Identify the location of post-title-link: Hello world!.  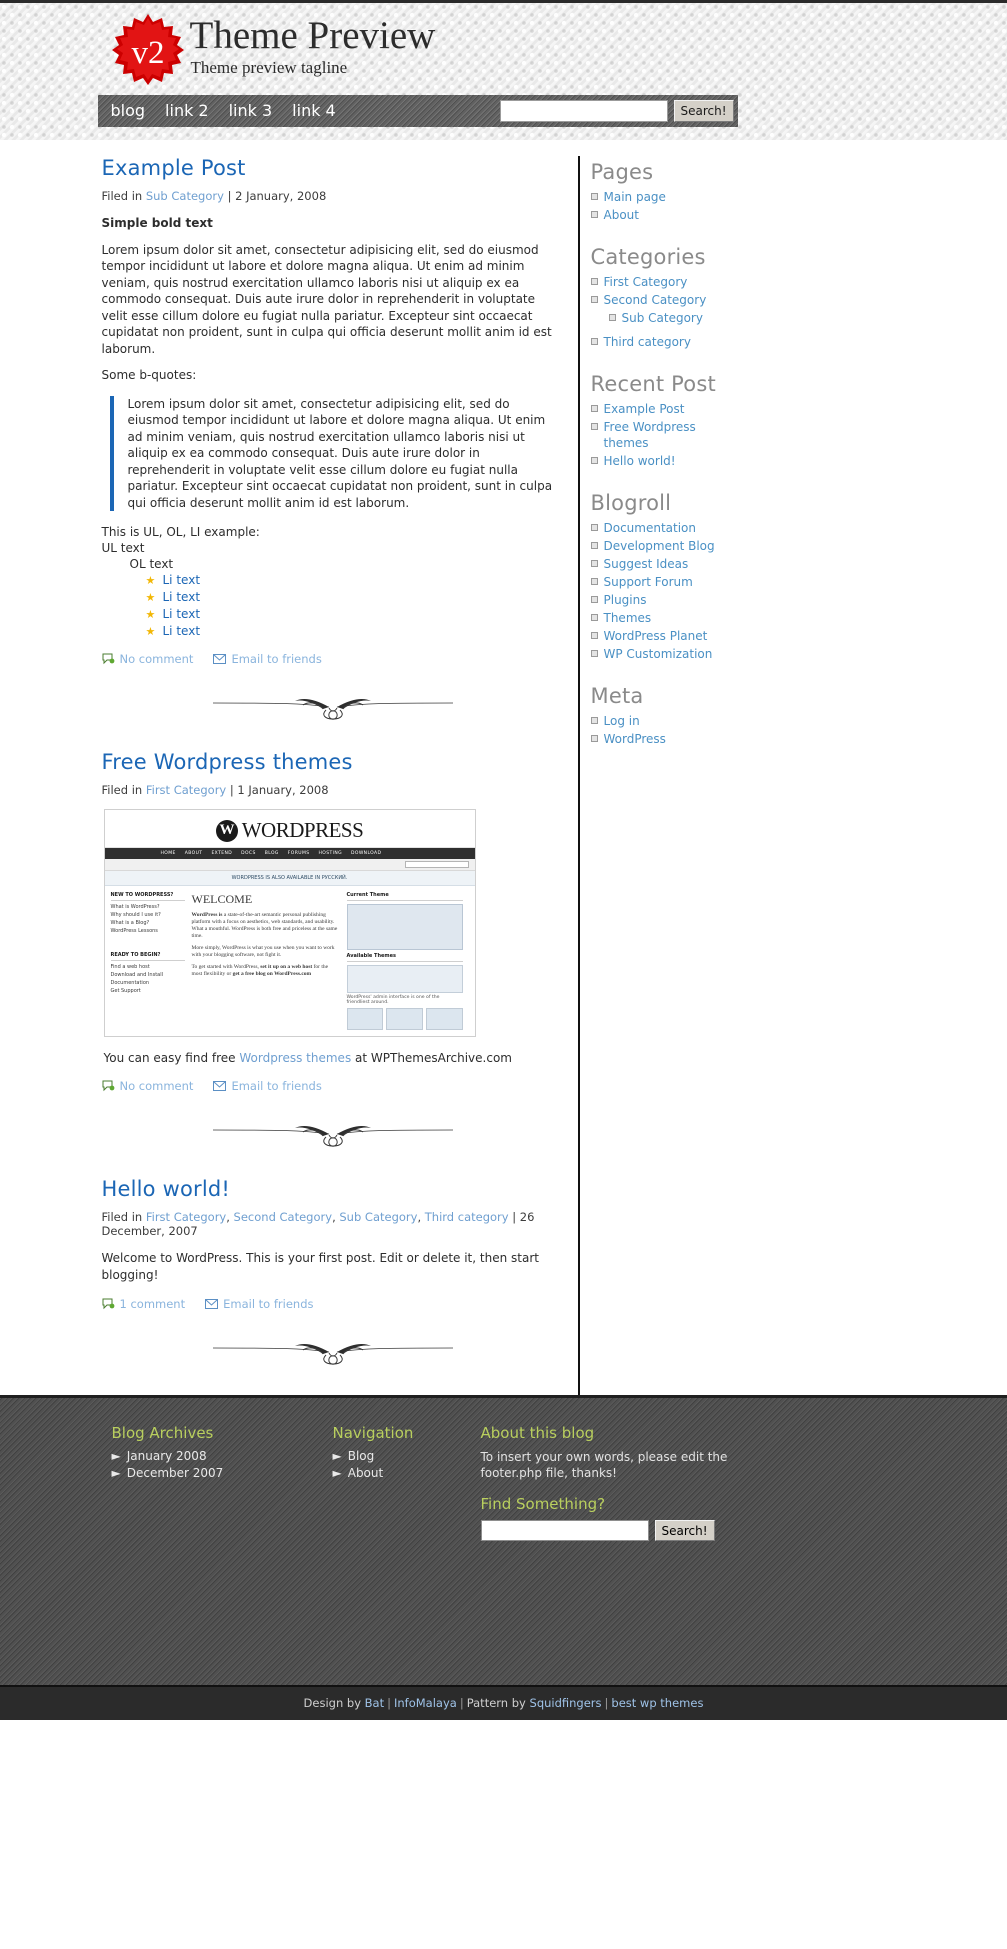
(166, 1189).